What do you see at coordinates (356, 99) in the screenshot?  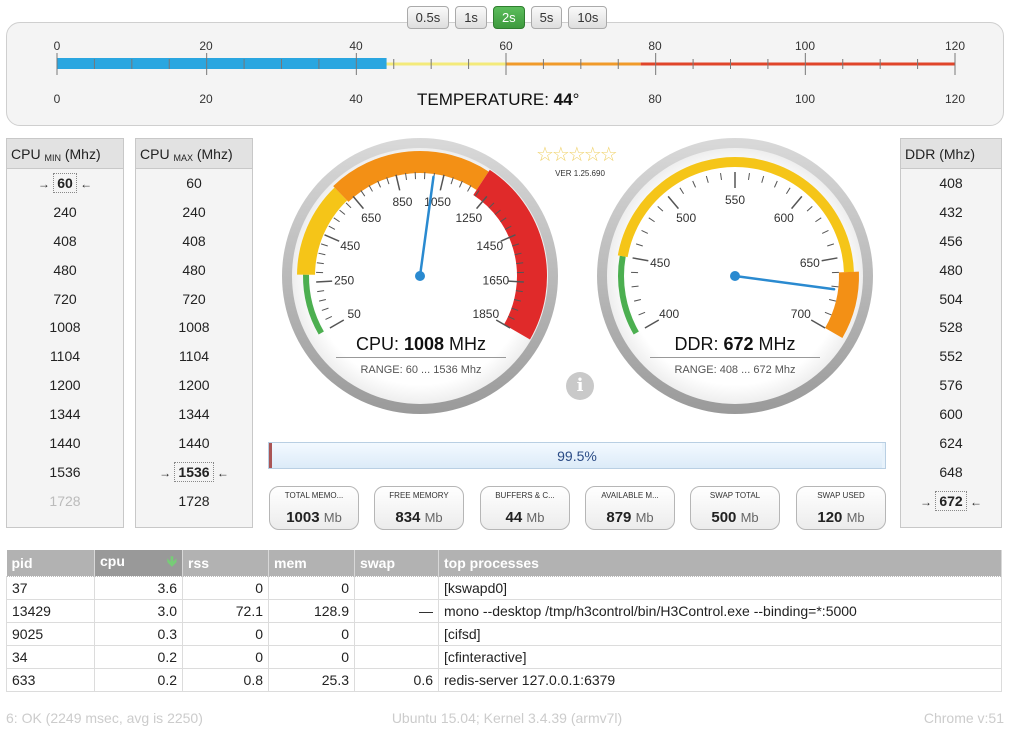 I see `temp-tick-label: 40` at bounding box center [356, 99].